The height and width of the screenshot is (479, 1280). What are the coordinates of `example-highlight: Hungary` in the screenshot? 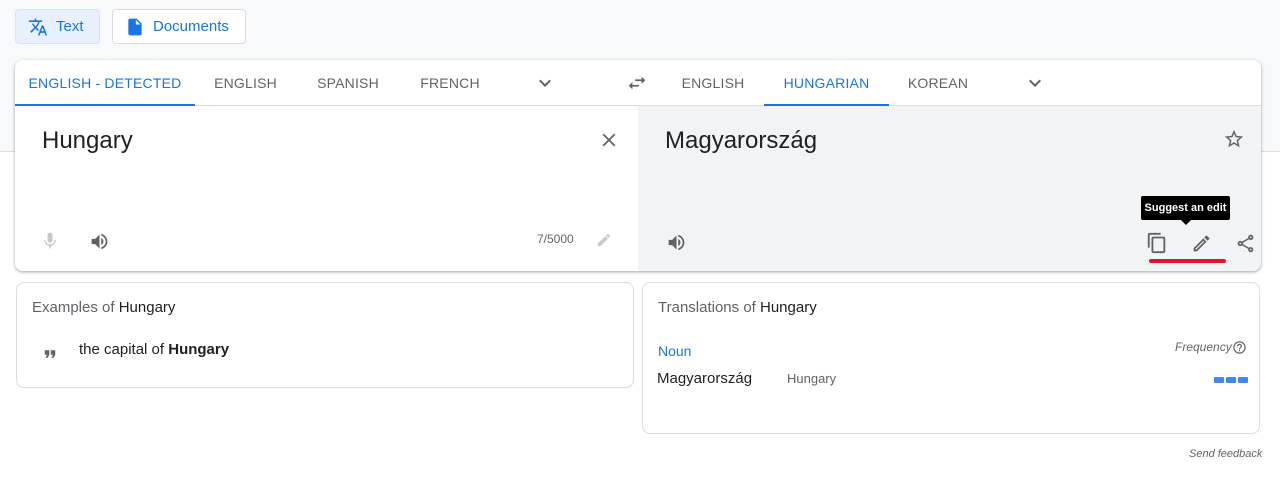 It's located at (199, 349).